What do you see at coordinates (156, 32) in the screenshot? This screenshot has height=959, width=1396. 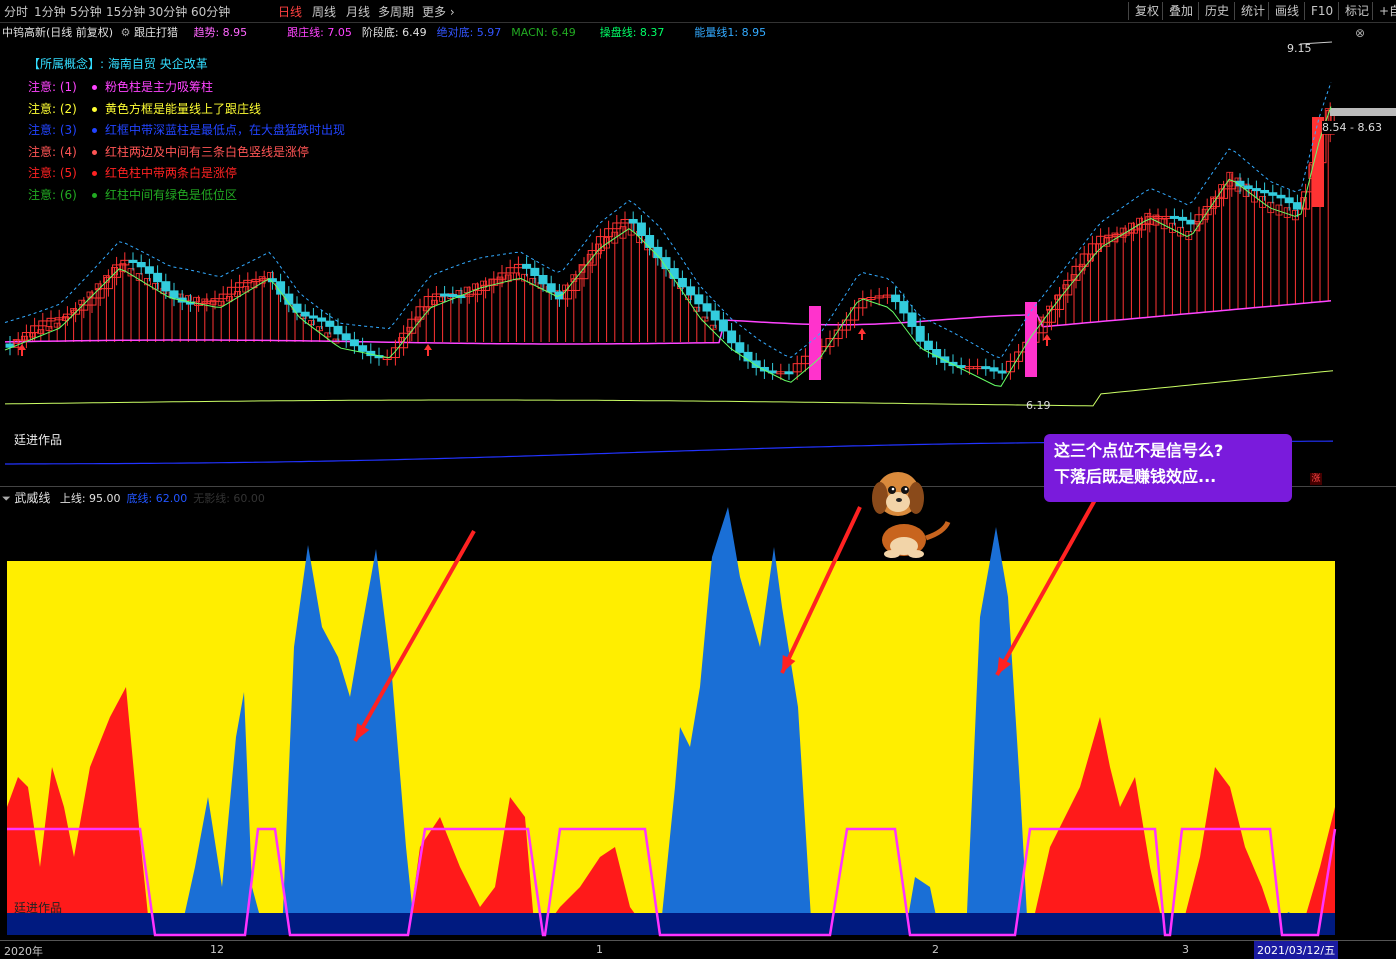 I see `indicator-name: 跟庄打猎` at bounding box center [156, 32].